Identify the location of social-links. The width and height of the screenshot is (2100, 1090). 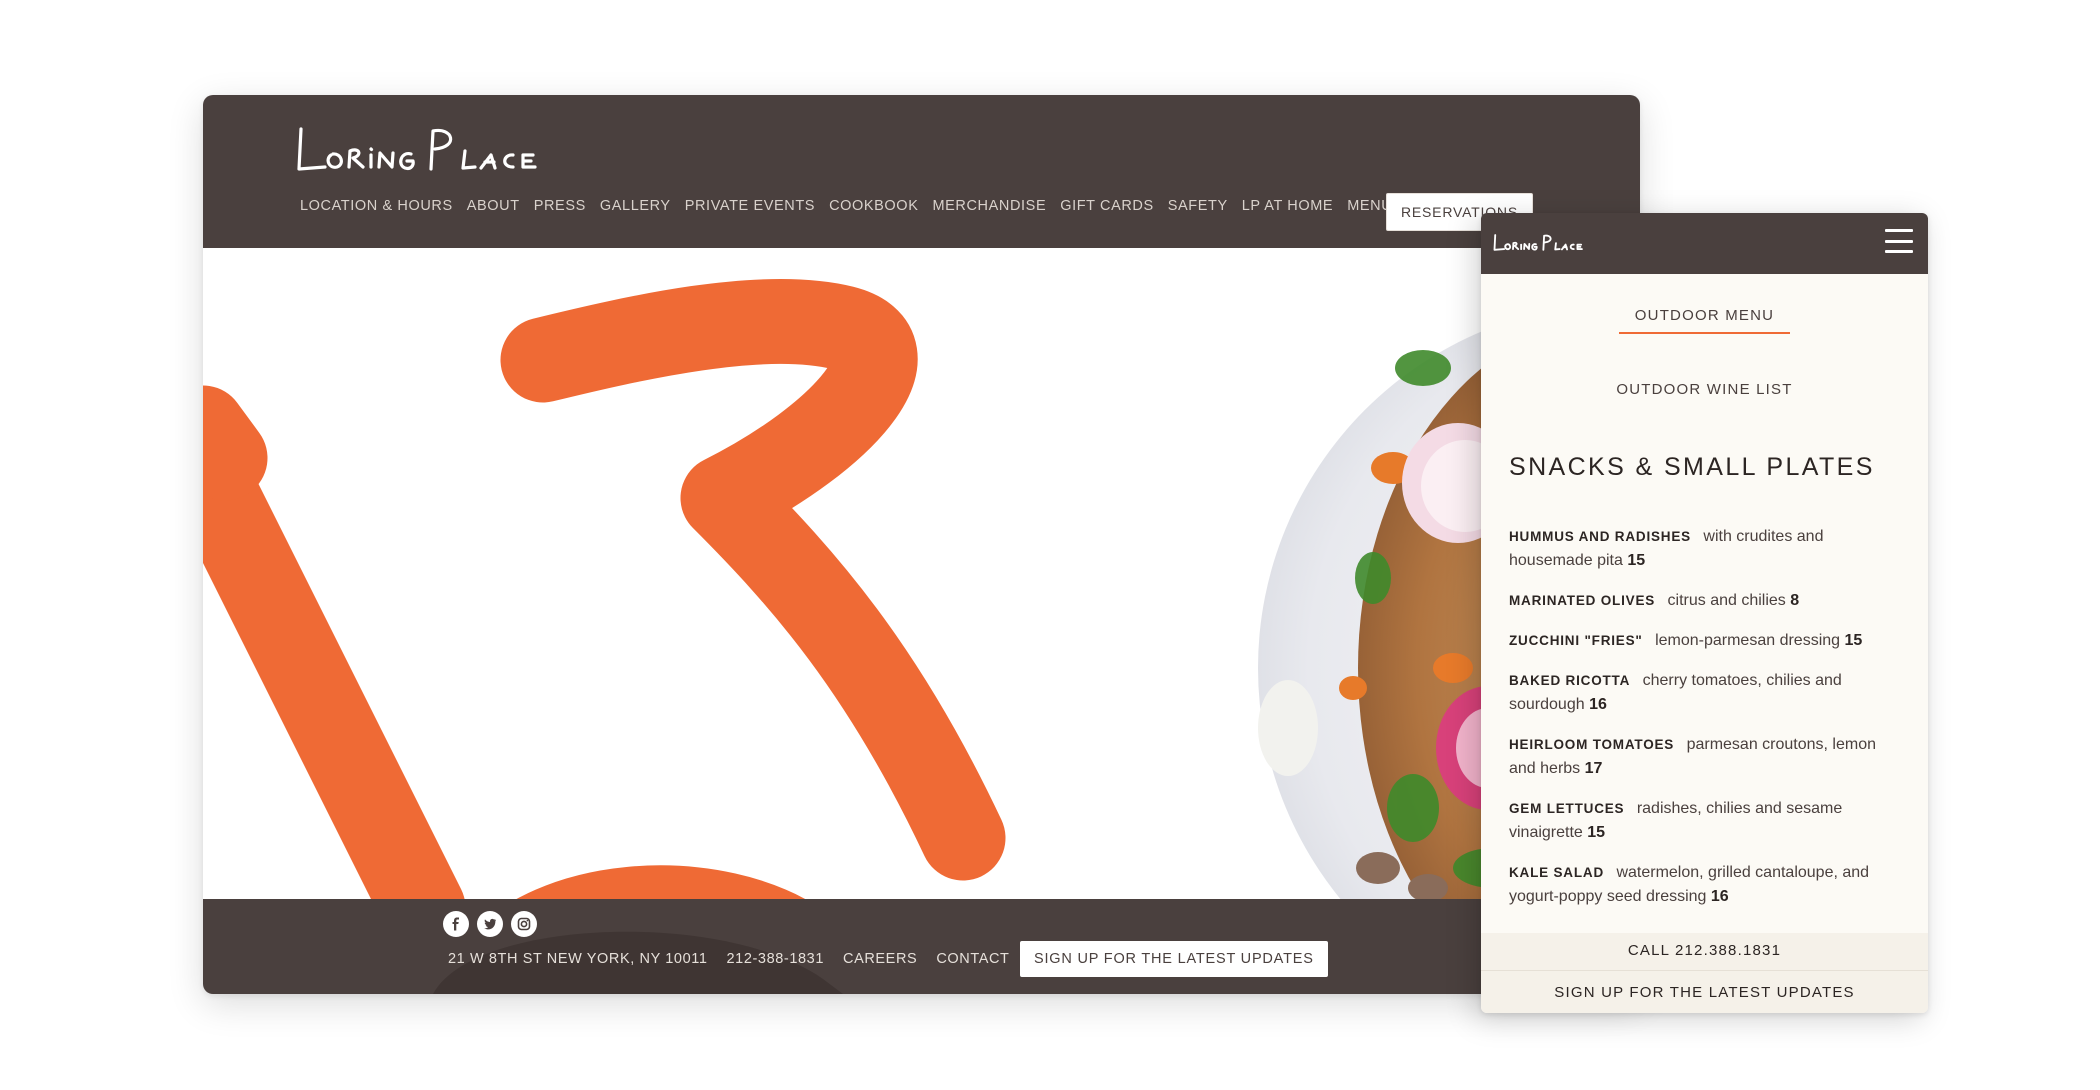
(490, 924).